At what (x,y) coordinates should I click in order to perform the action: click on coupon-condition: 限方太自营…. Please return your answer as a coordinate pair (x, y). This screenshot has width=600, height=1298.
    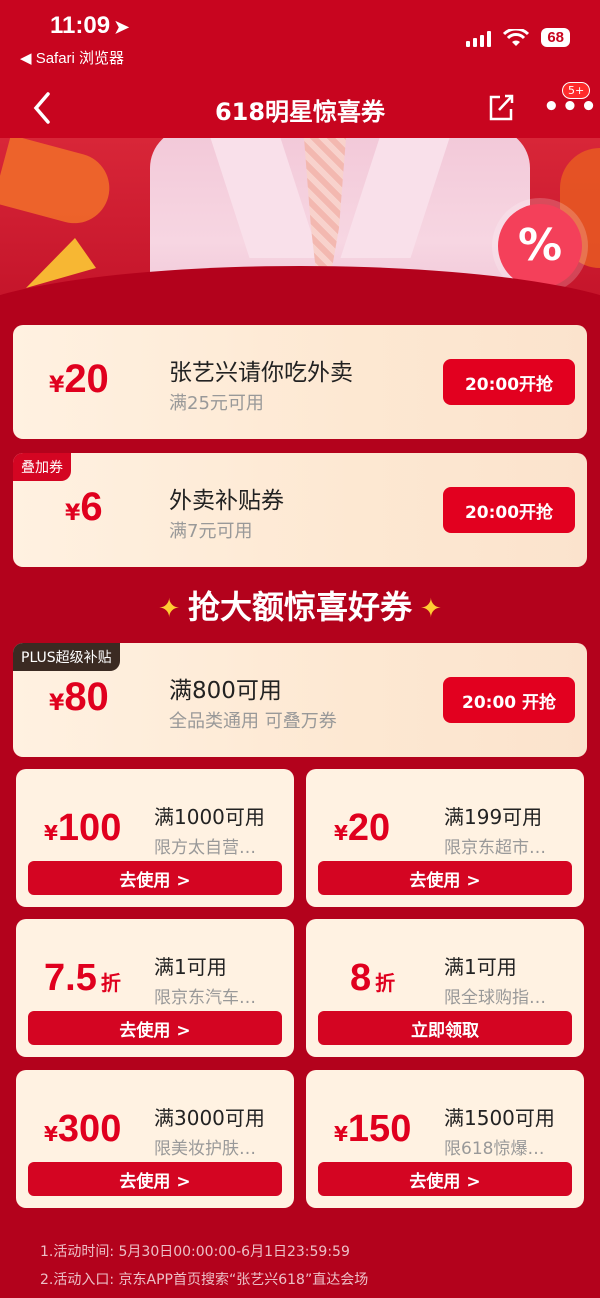
    Looking at the image, I should click on (205, 848).